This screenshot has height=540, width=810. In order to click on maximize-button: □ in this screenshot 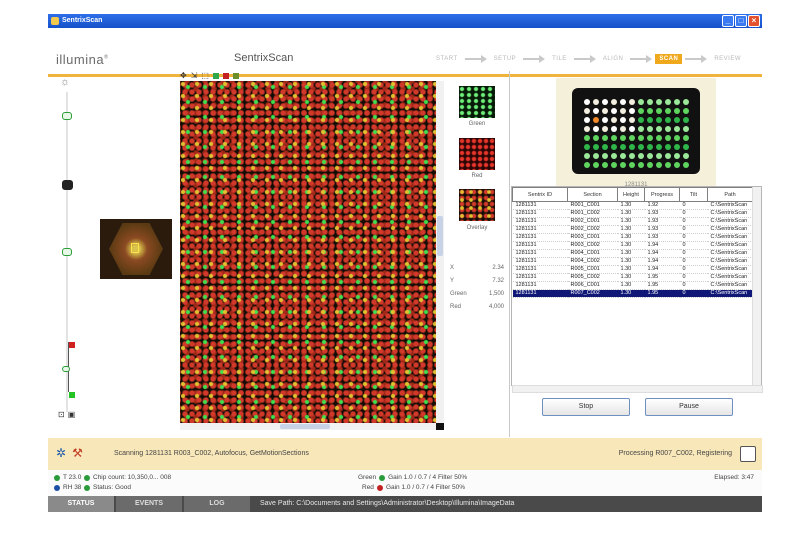, I will do `click(741, 21)`.